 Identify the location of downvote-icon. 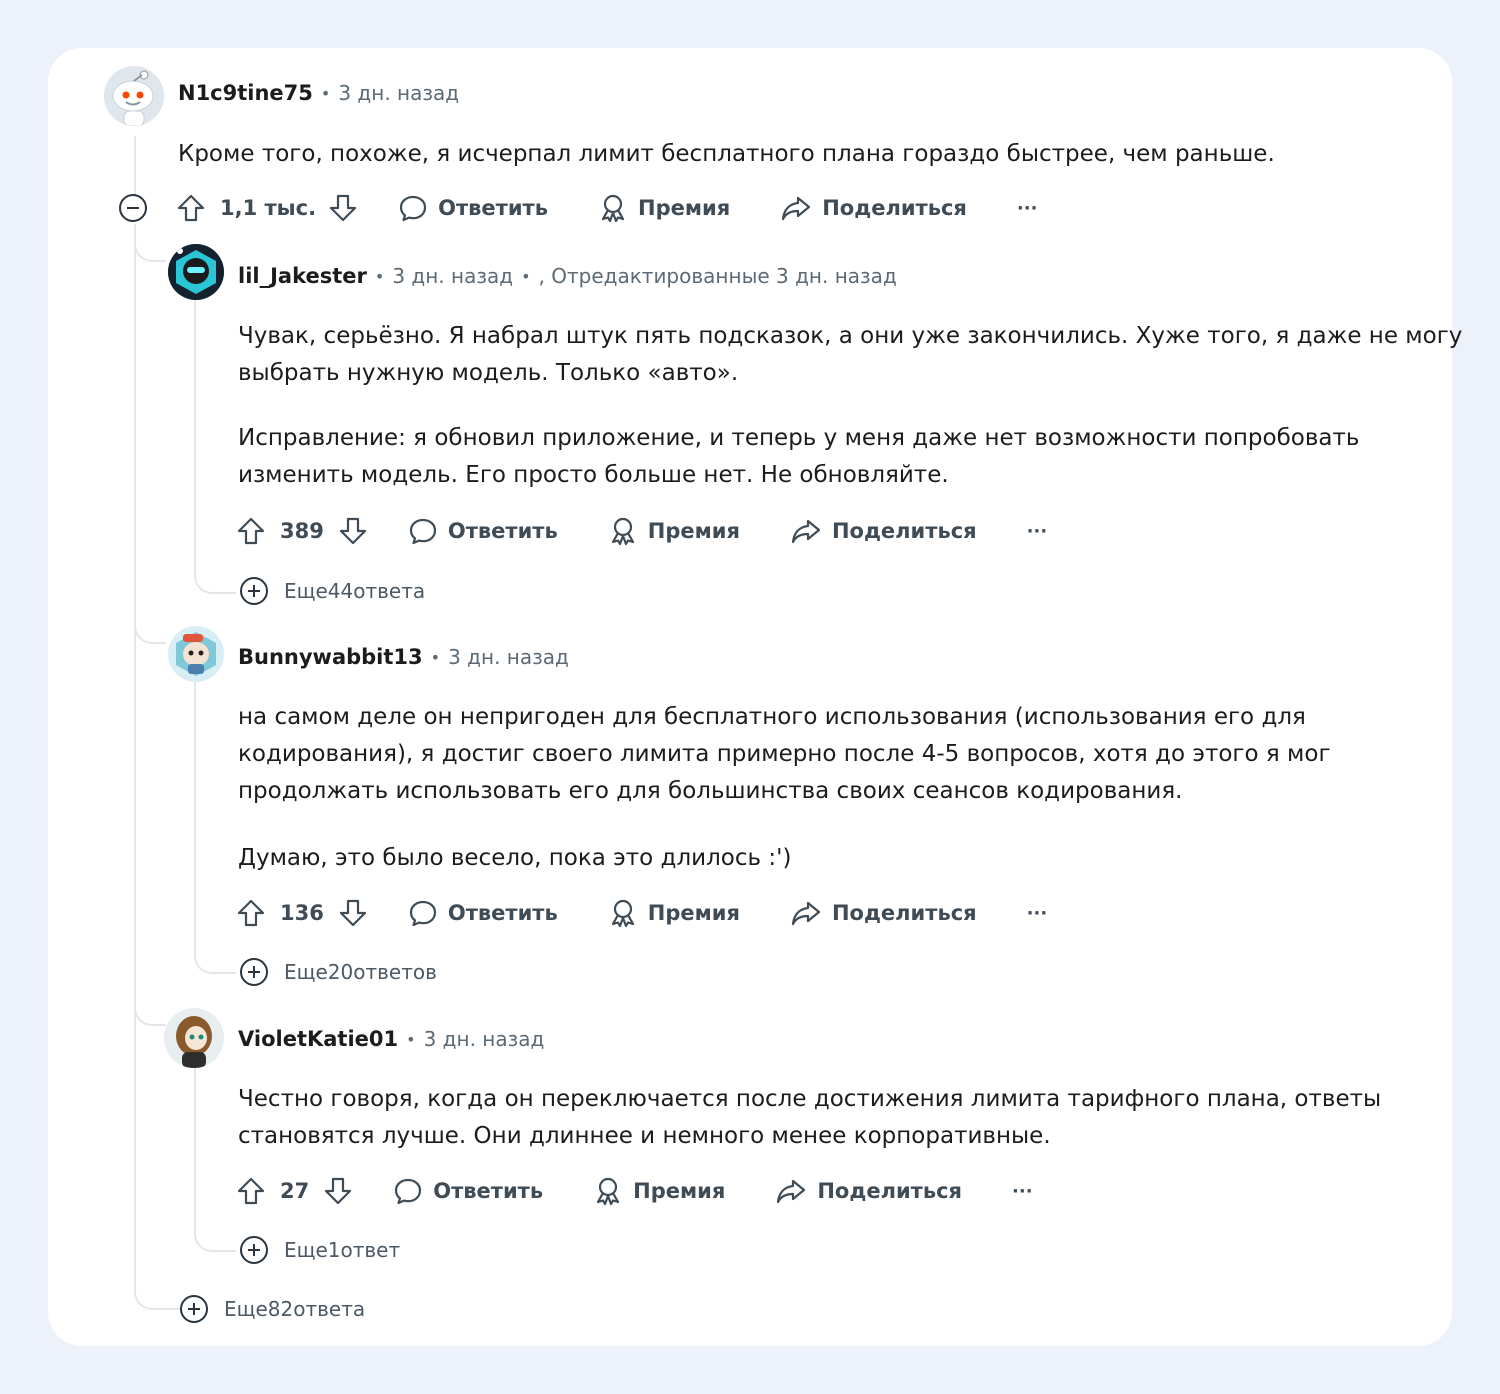
(352, 531).